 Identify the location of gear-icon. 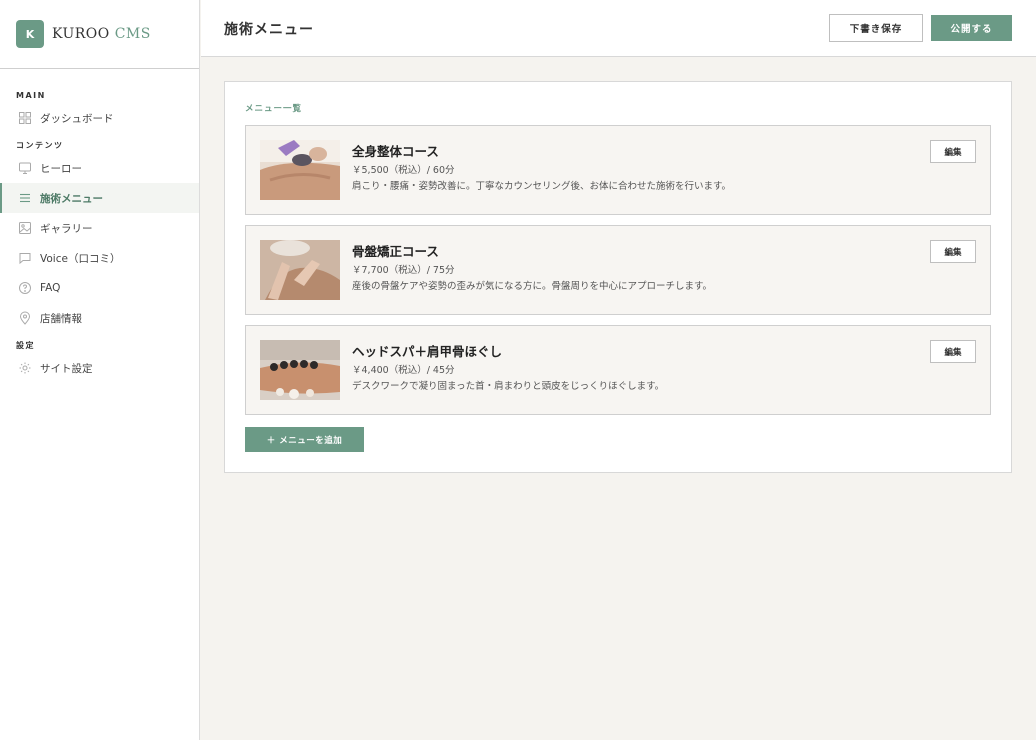
(25, 368).